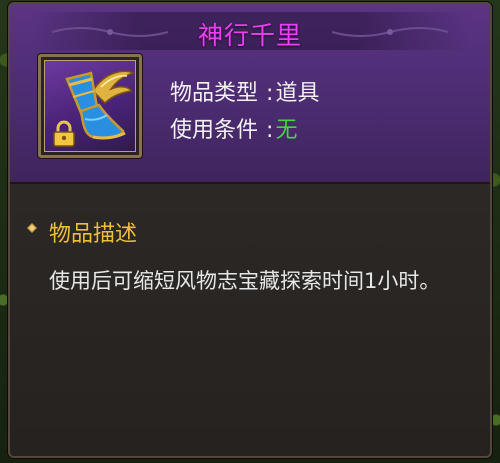 This screenshot has height=463, width=500. Describe the element at coordinates (249, 35) in the screenshot. I see `item-name: 神行千里` at that location.